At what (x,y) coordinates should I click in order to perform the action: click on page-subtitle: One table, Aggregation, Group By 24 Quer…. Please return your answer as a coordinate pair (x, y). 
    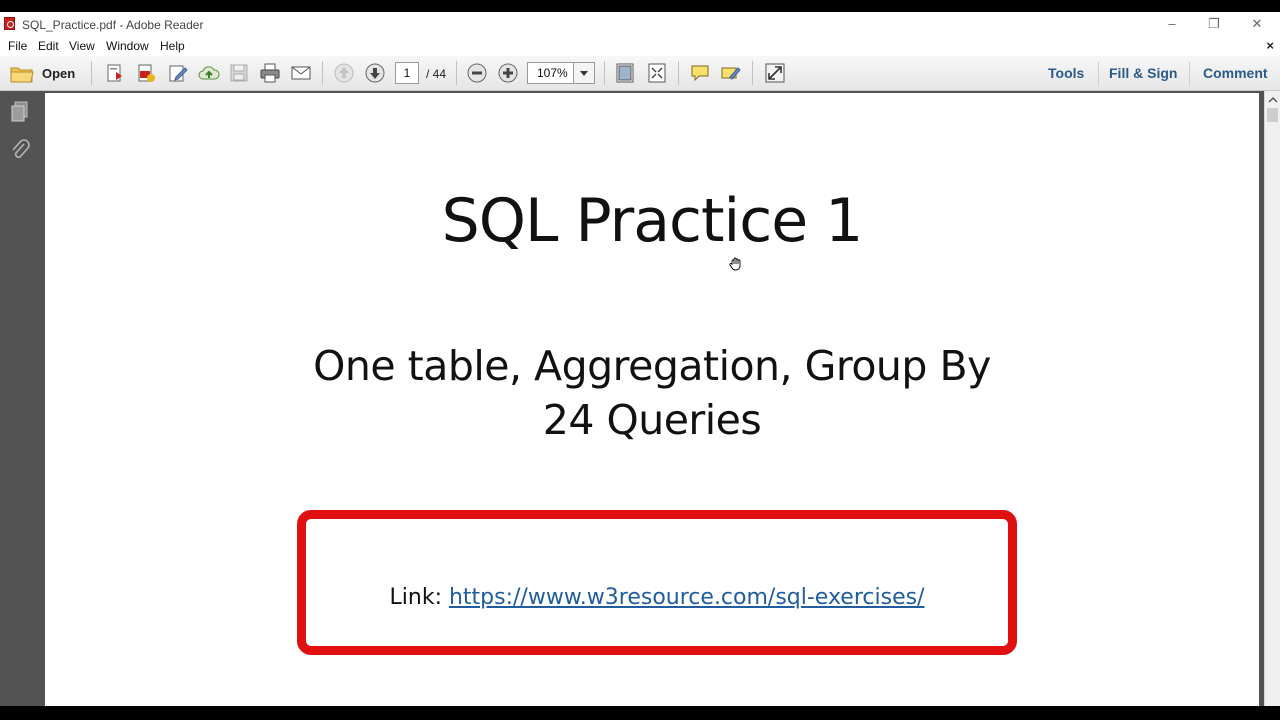
    Looking at the image, I should click on (652, 393).